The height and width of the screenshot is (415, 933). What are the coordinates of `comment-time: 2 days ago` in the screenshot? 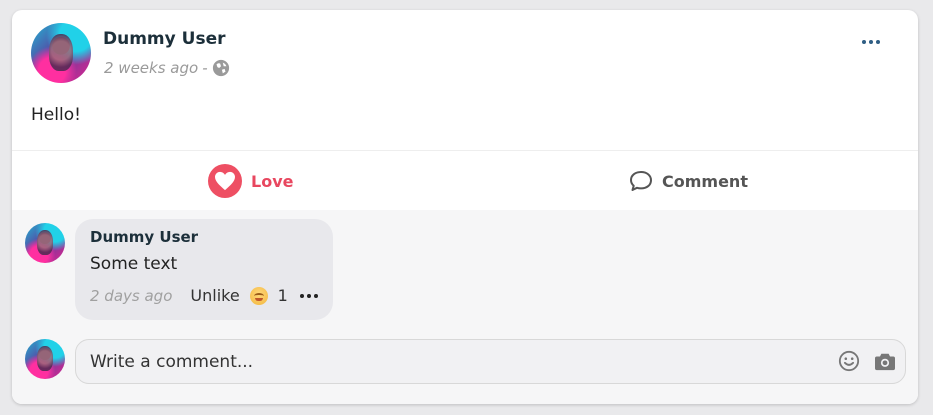 It's located at (131, 296).